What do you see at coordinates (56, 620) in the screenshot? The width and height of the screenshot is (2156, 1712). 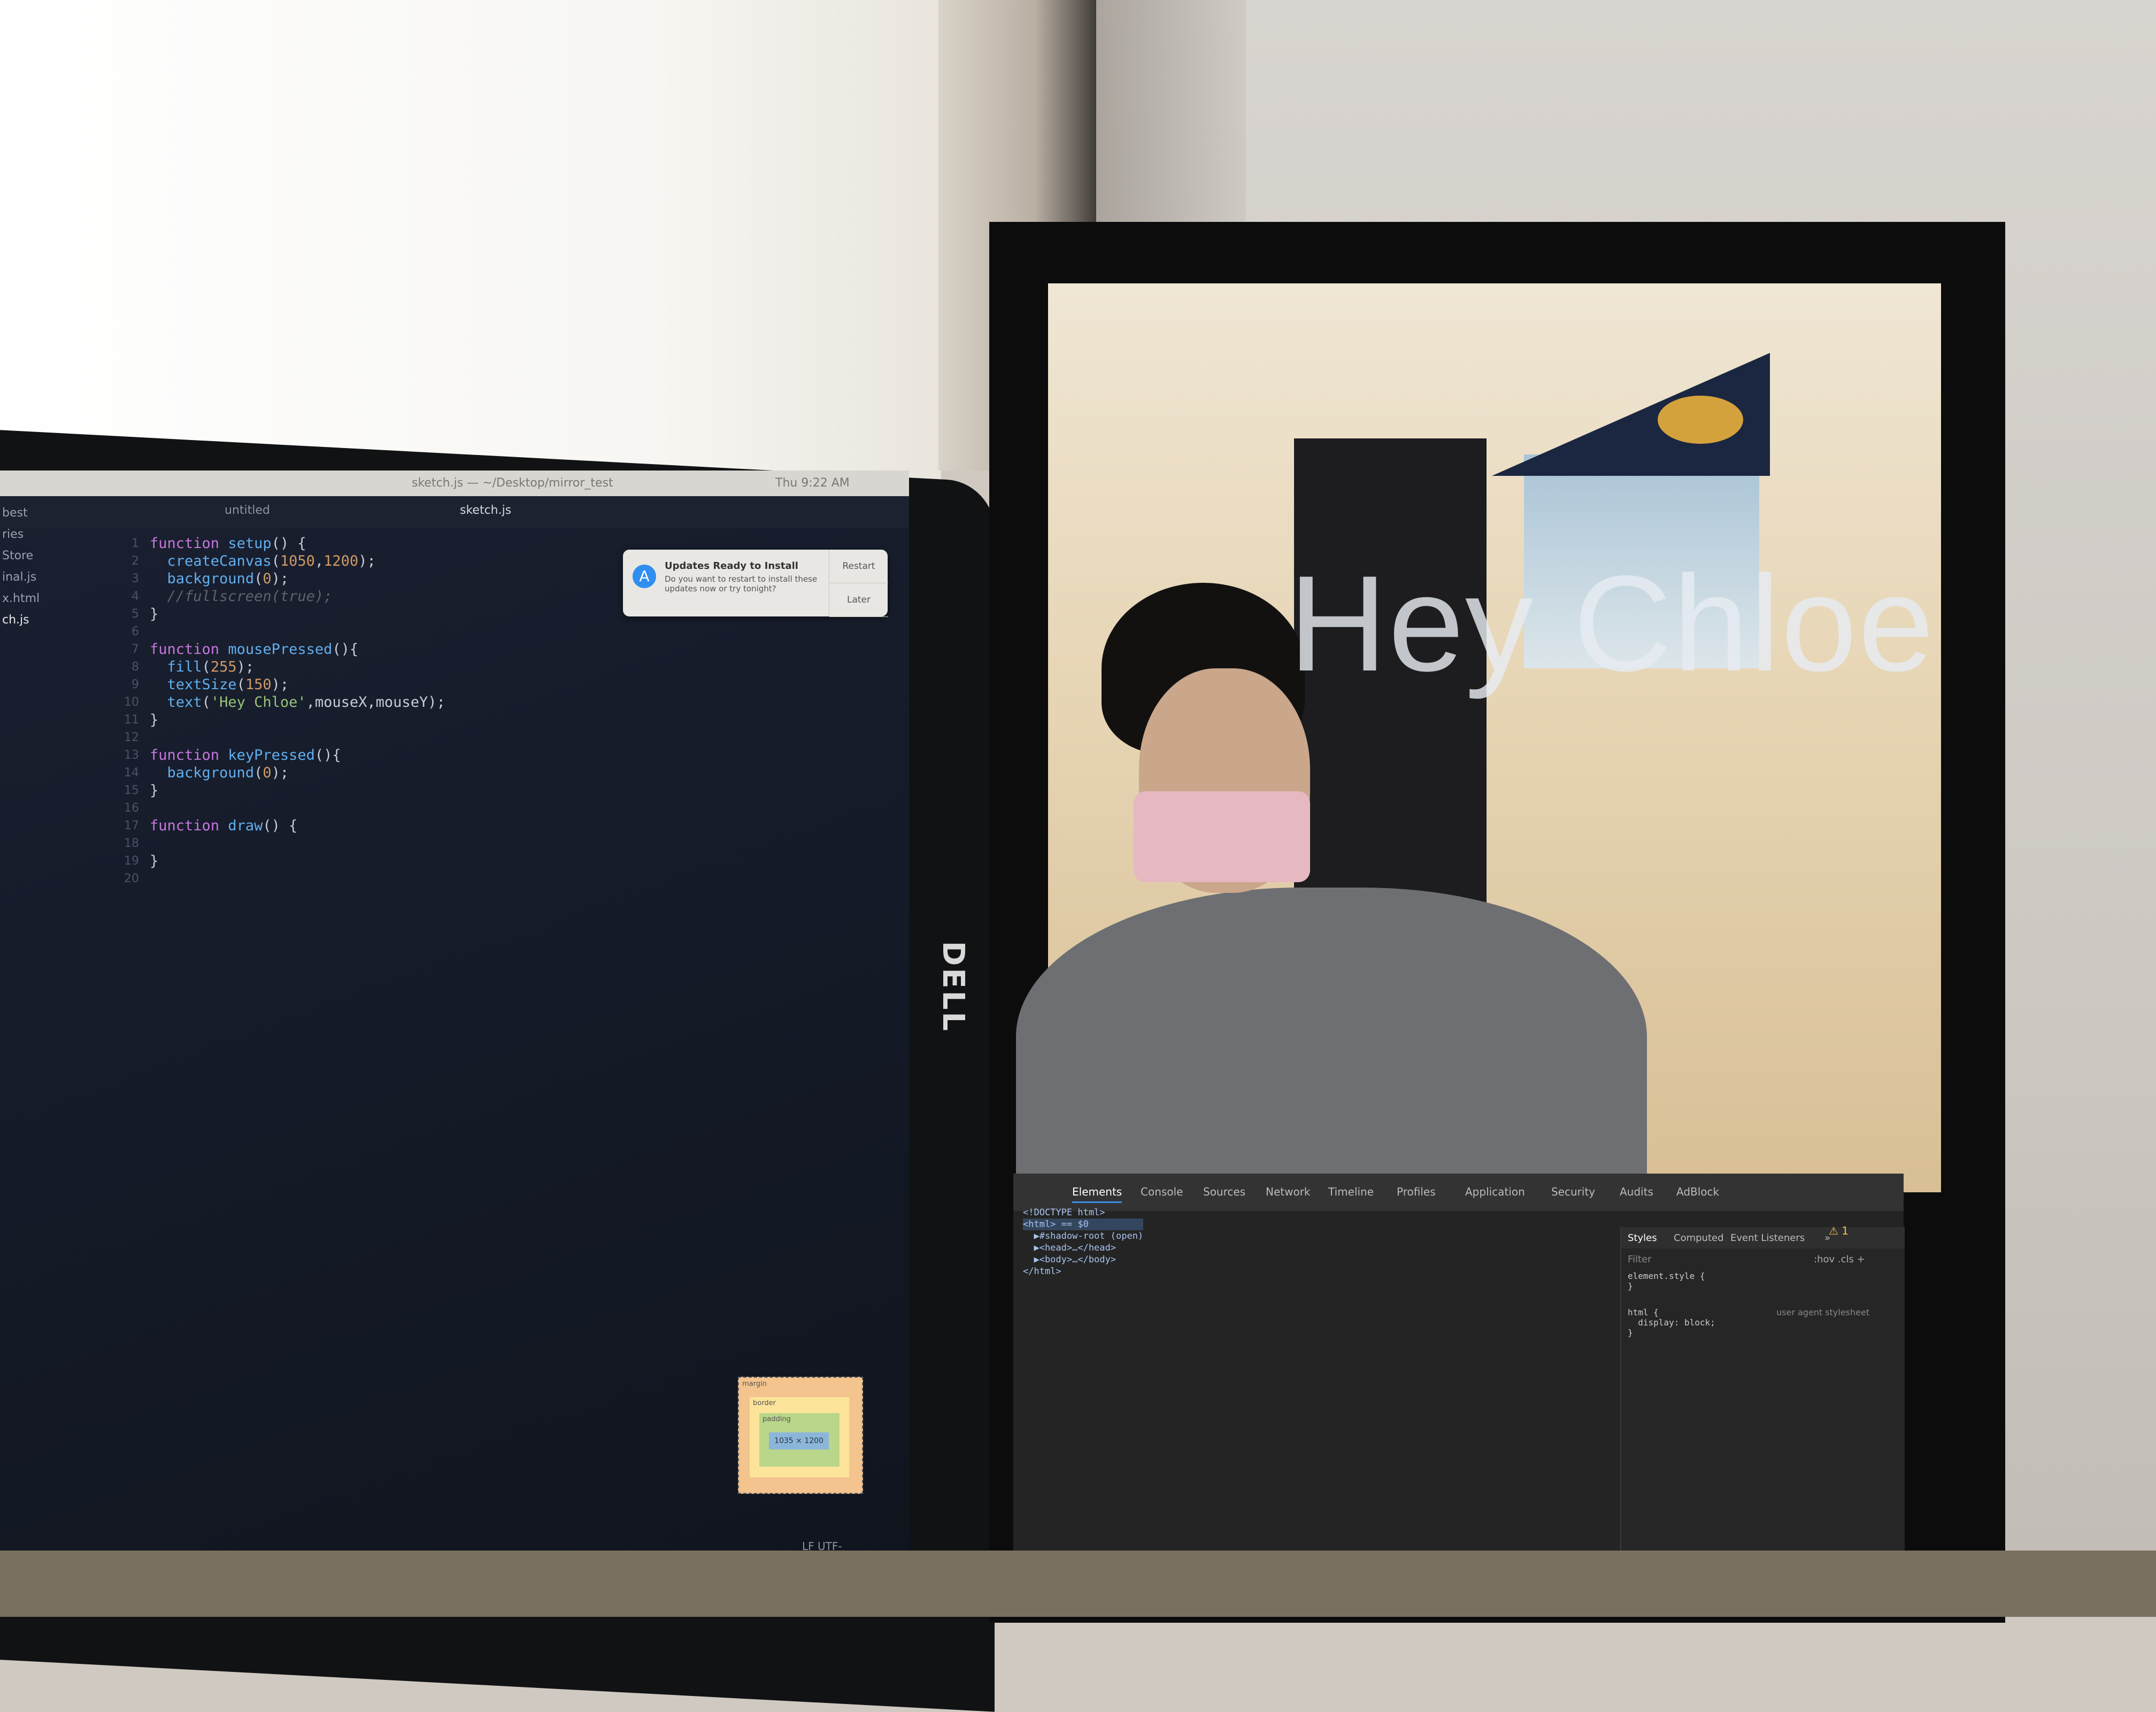 I see `sidebar-item-active: ch.js` at bounding box center [56, 620].